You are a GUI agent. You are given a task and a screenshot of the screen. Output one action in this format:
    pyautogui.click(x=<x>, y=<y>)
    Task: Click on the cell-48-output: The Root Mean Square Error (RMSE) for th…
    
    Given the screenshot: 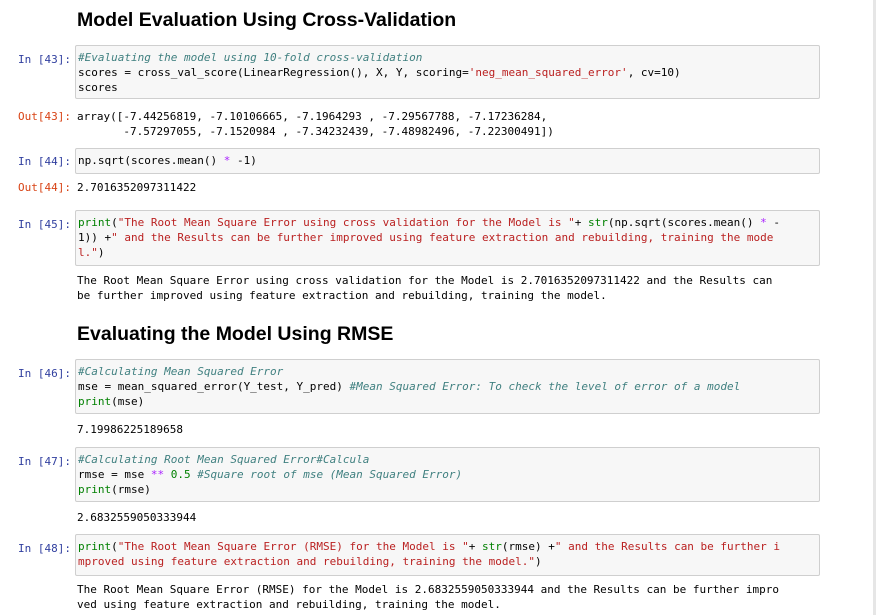 What is the action you would take?
    pyautogui.click(x=449, y=597)
    